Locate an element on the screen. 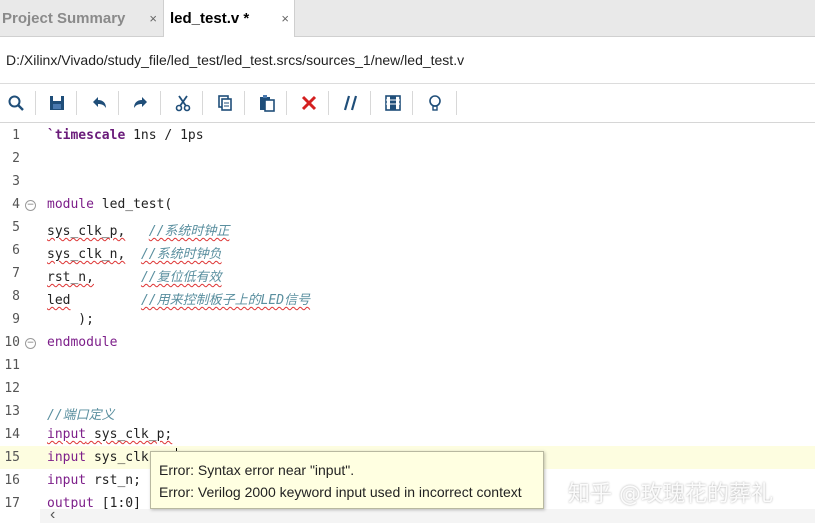 This screenshot has width=815, height=524. code-line: 9 ); is located at coordinates (407, 319).